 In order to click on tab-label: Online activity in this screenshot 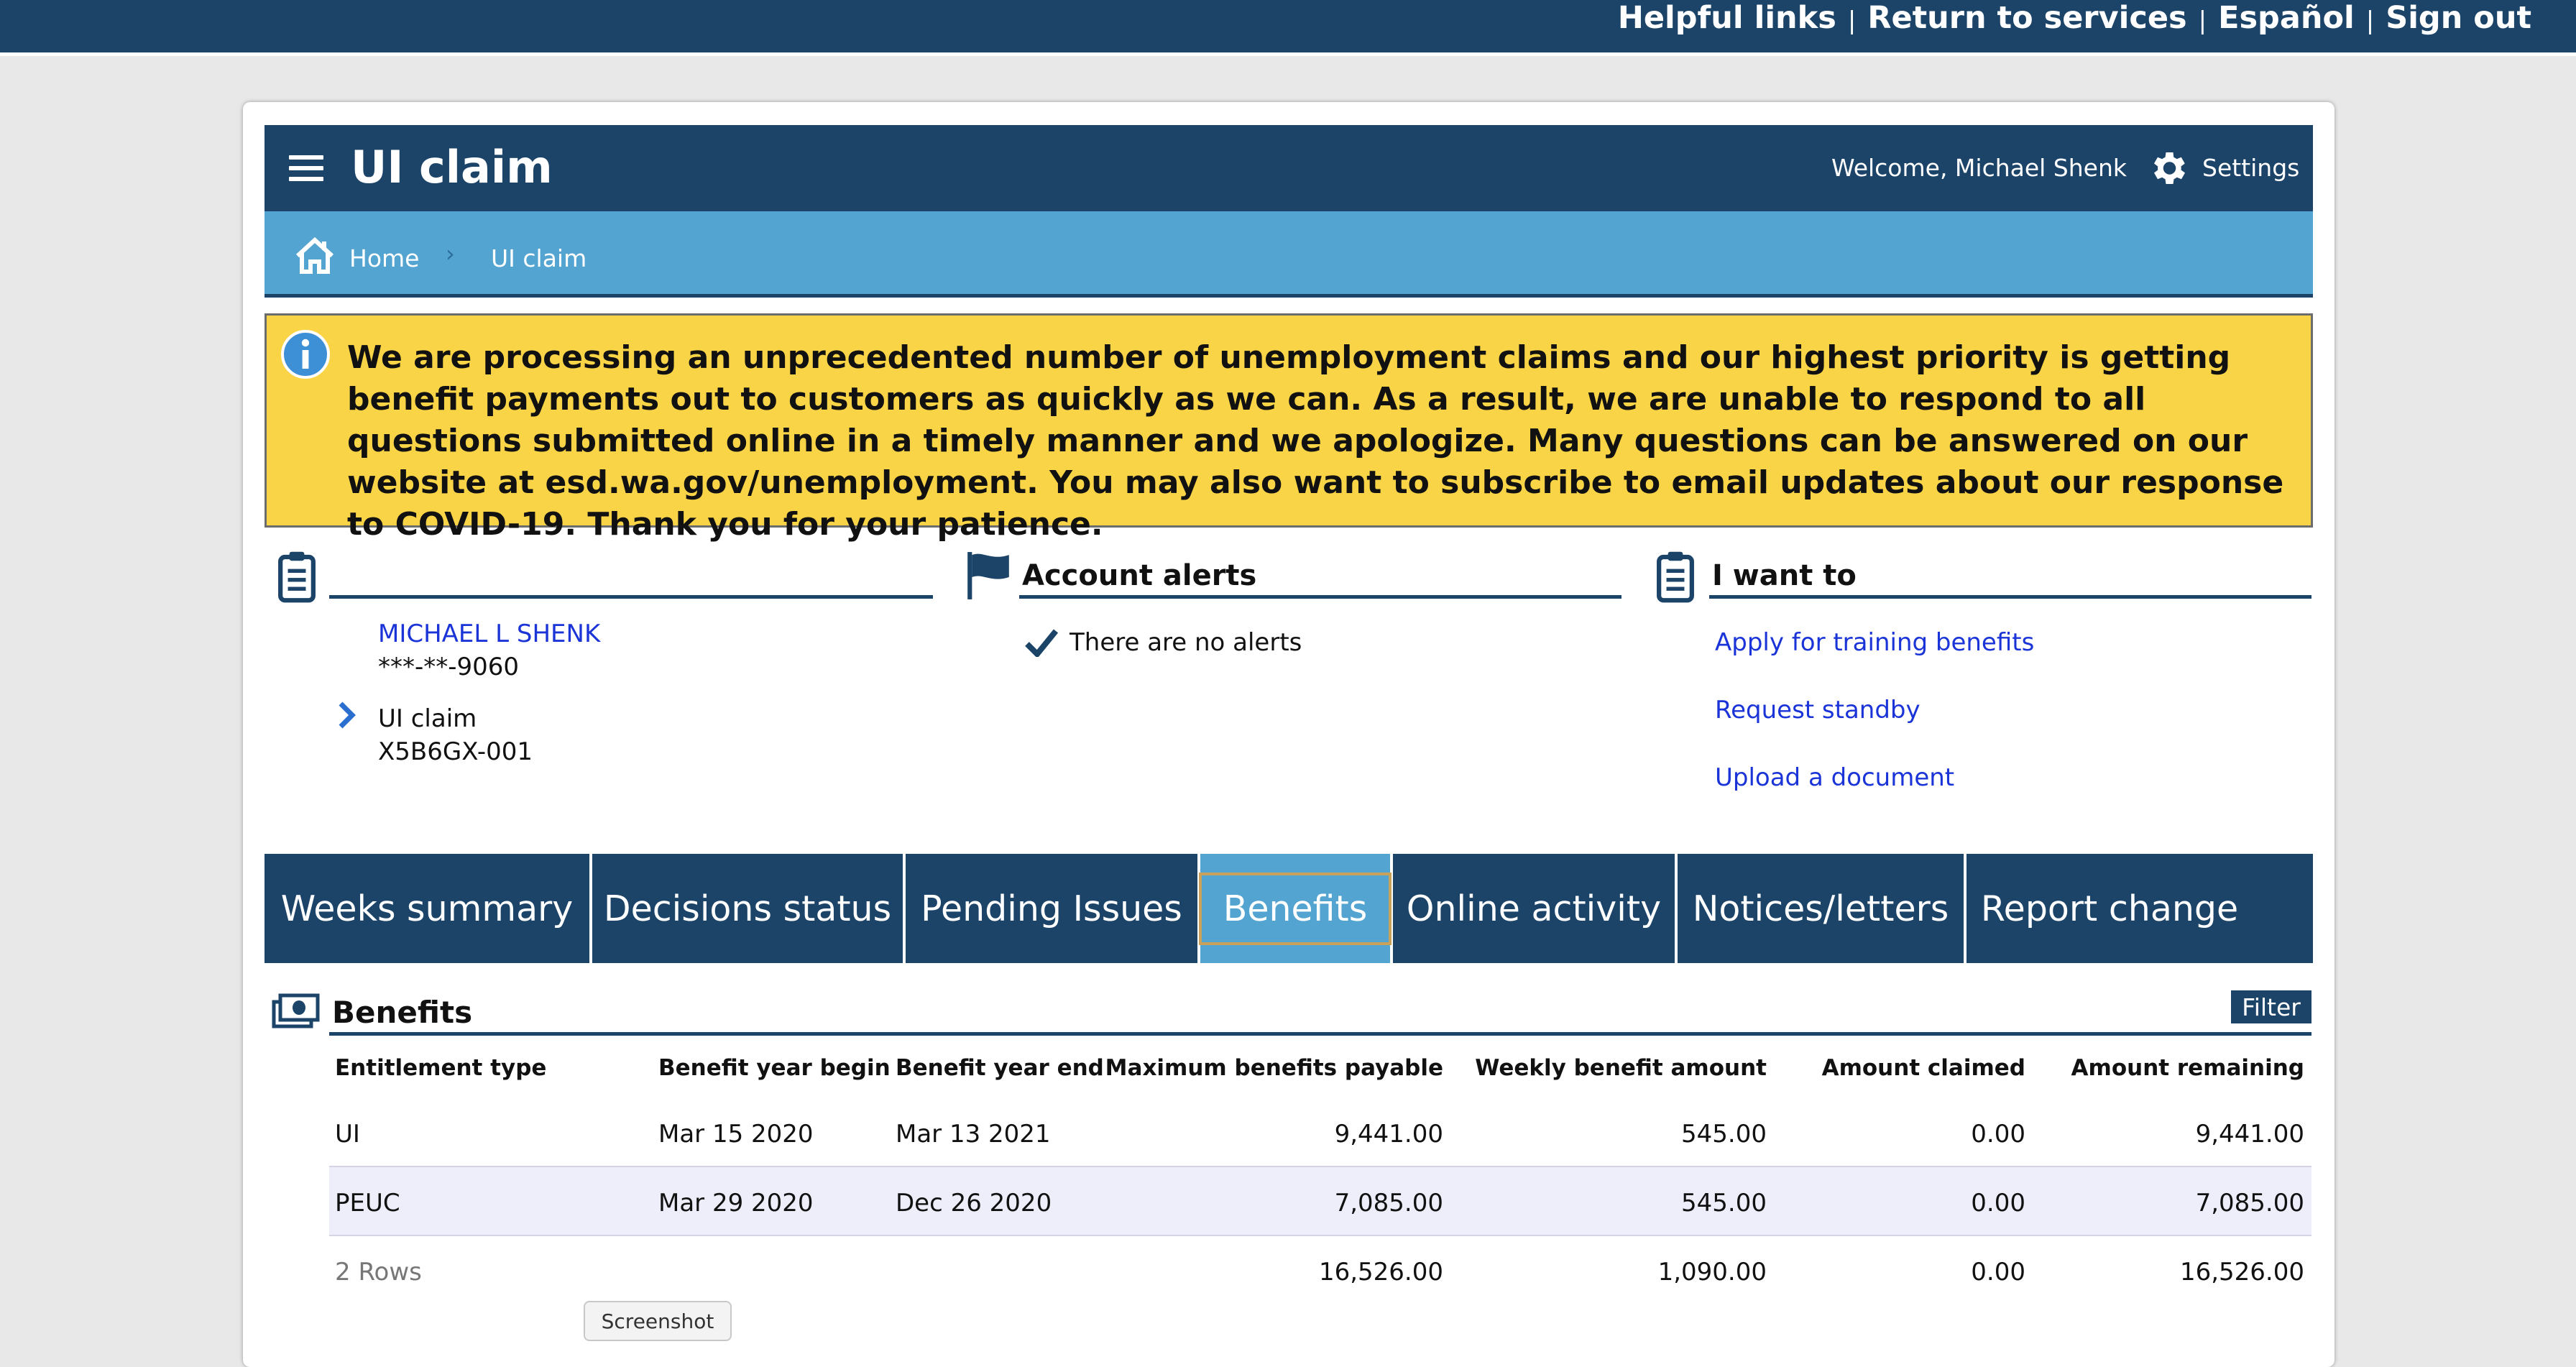, I will do `click(1534, 908)`.